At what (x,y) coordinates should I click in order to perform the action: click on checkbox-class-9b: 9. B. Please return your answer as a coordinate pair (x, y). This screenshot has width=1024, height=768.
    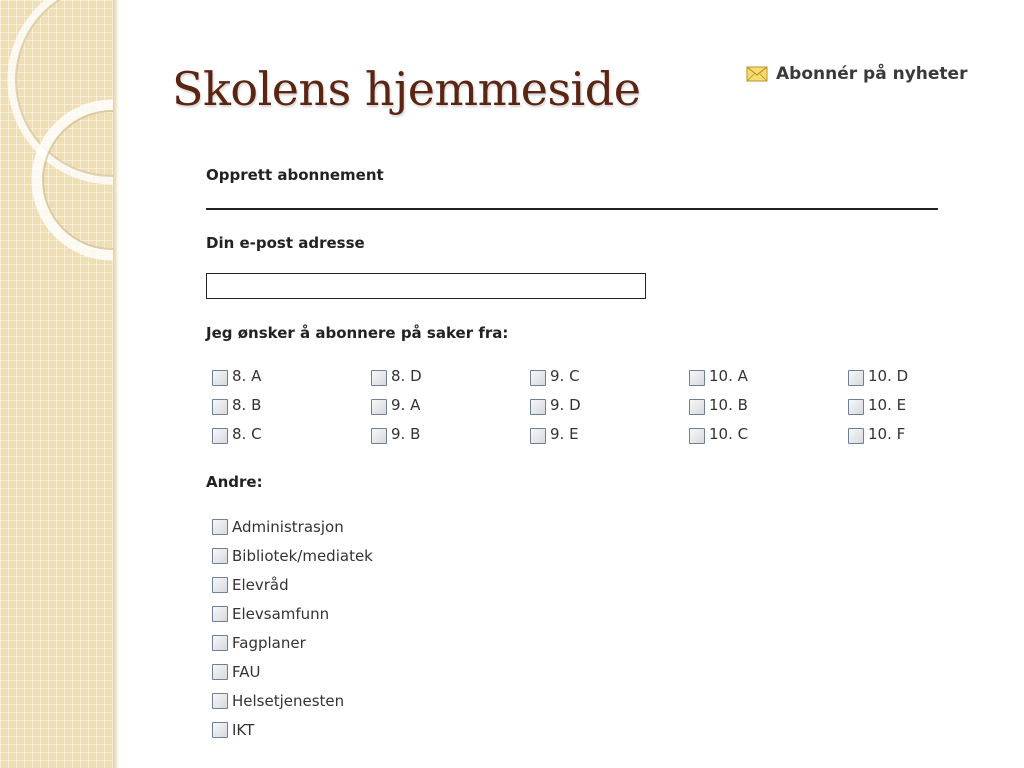
    Looking at the image, I should click on (395, 434).